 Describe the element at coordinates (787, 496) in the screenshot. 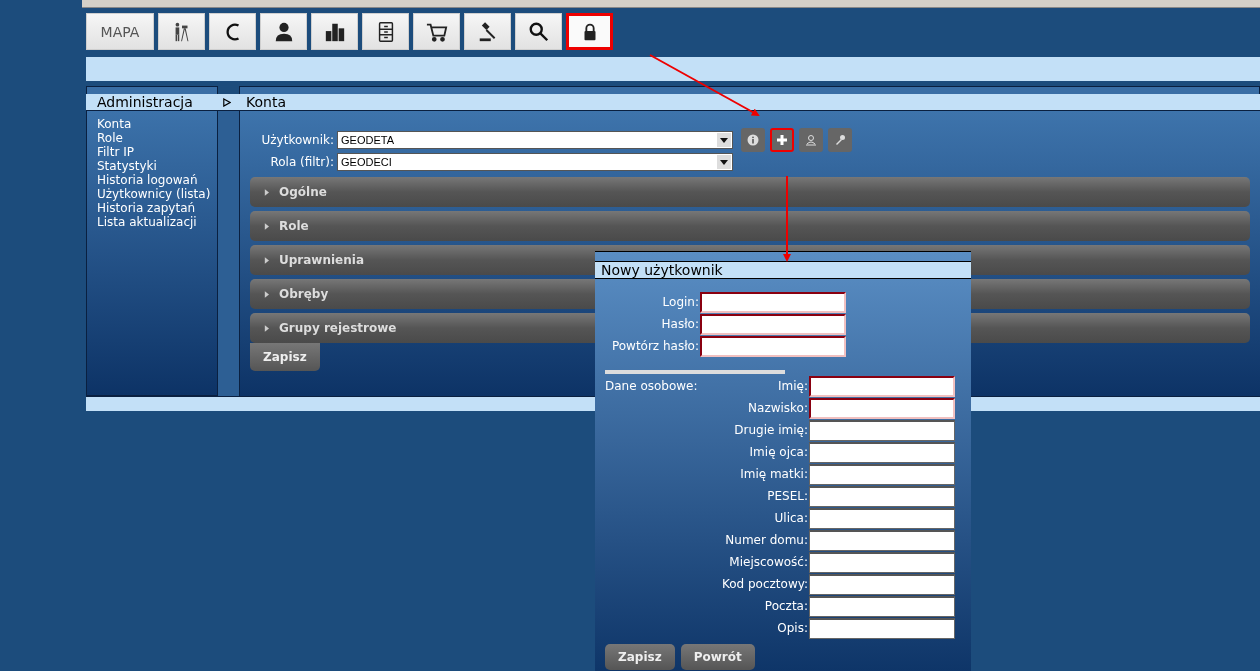

I see `field-label: PESEL:` at that location.